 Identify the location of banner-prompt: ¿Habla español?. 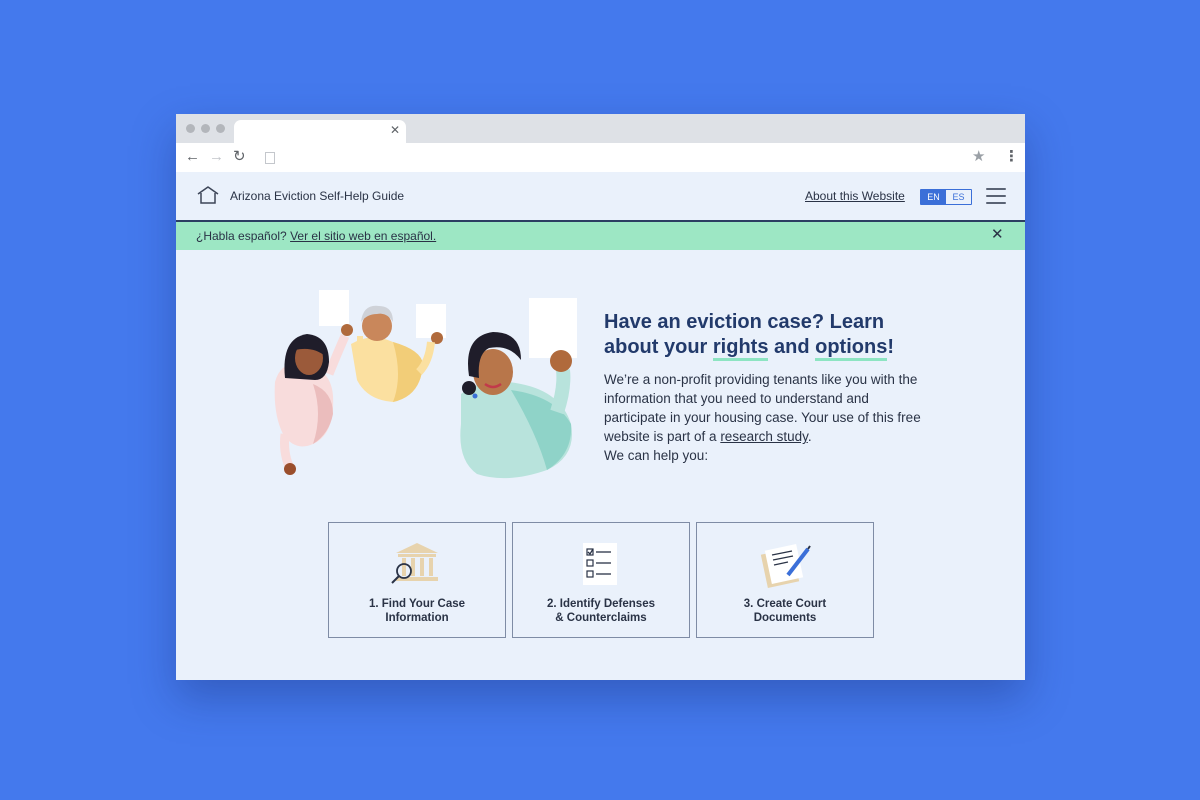
(241, 236).